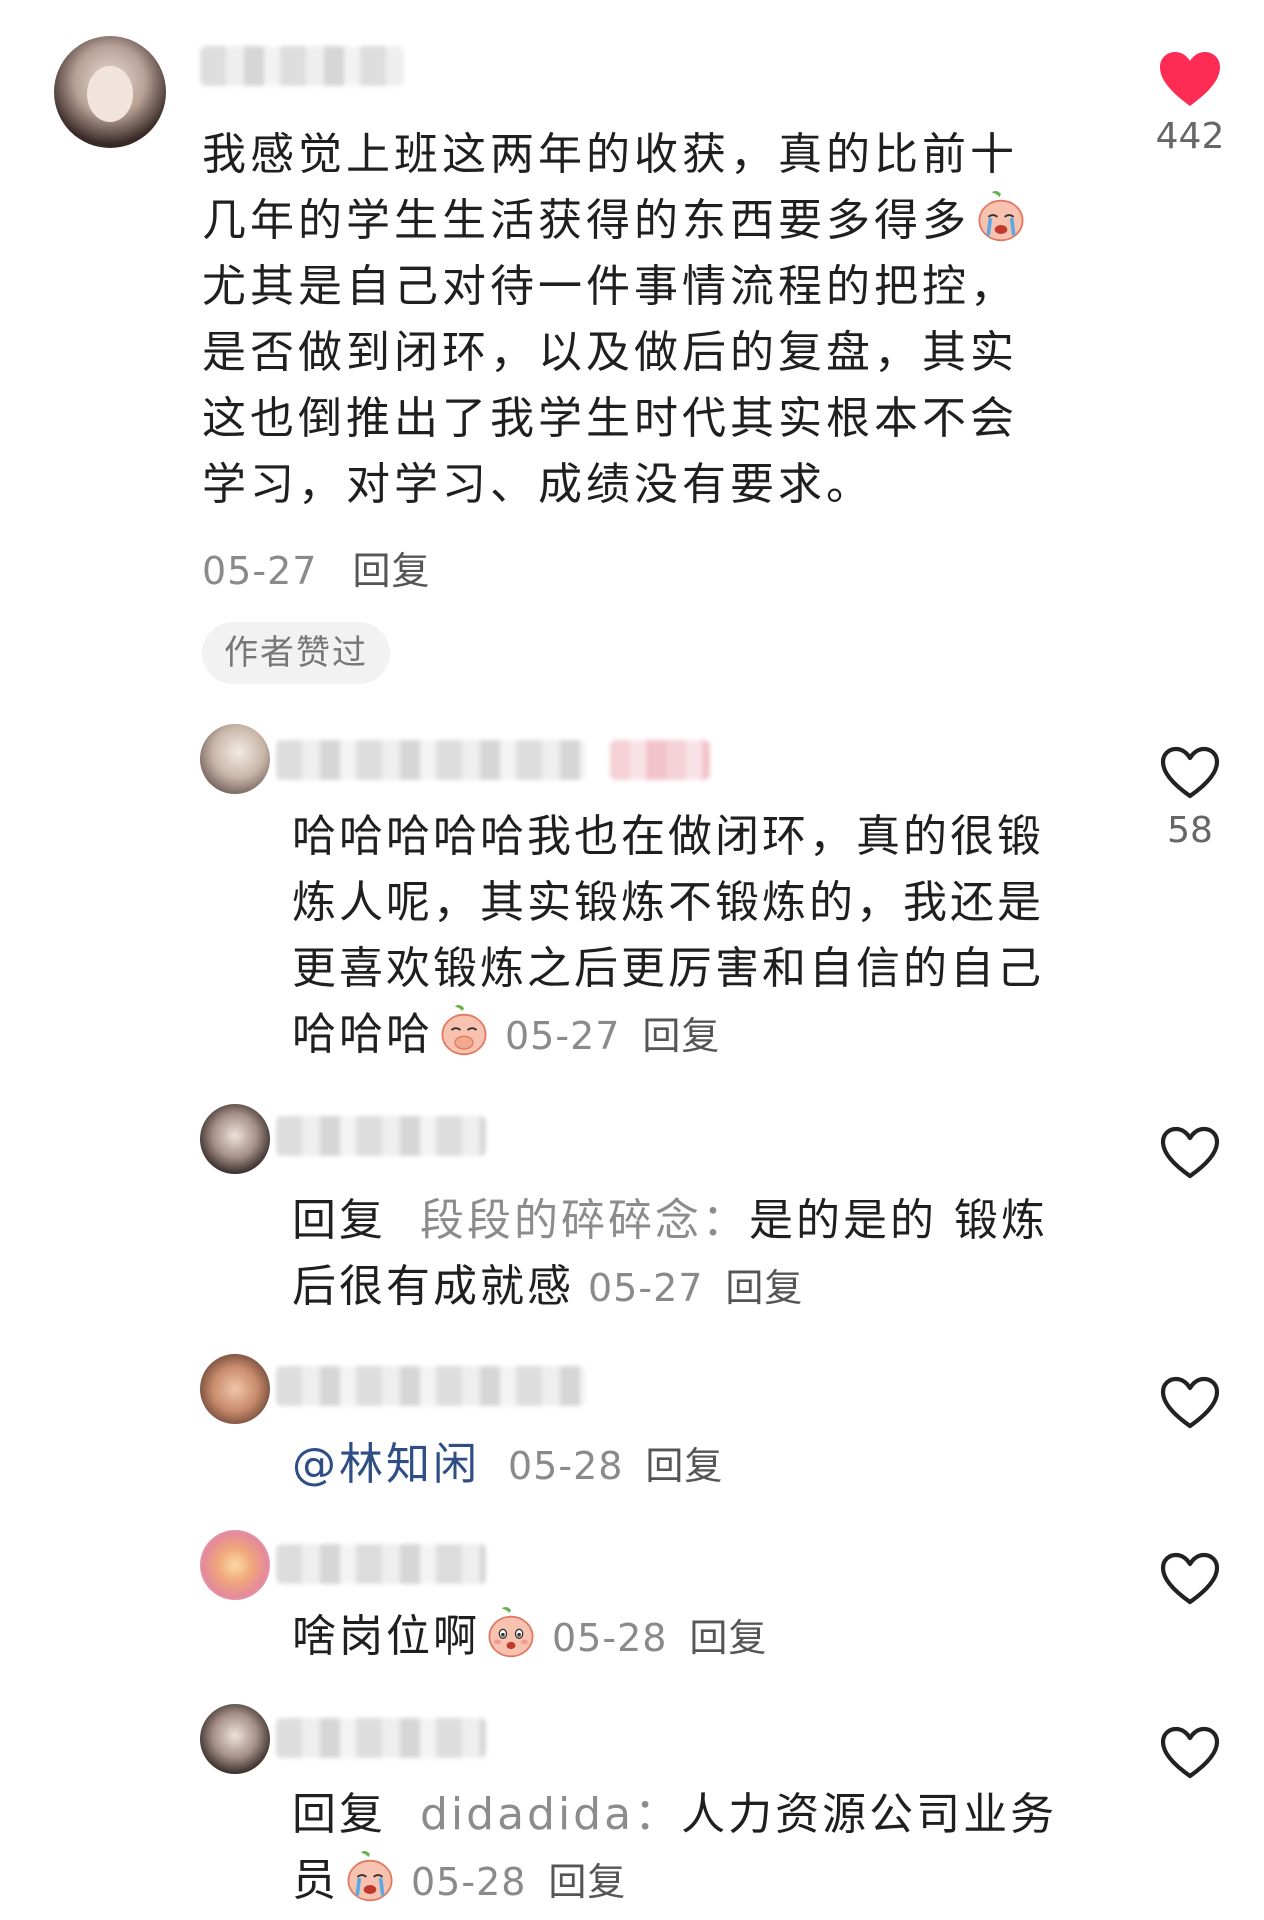  I want to click on reply-target-user: 段段的碎碎念：, so click(584, 1220).